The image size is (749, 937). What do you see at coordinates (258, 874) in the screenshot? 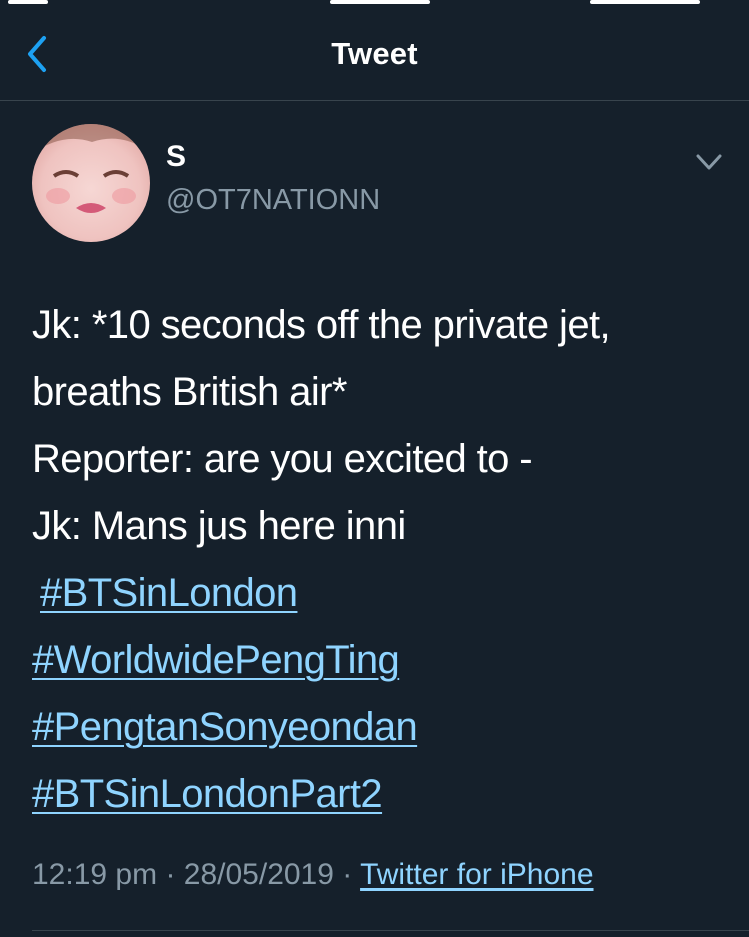
I see `tweet-date: 28/05/2019` at bounding box center [258, 874].